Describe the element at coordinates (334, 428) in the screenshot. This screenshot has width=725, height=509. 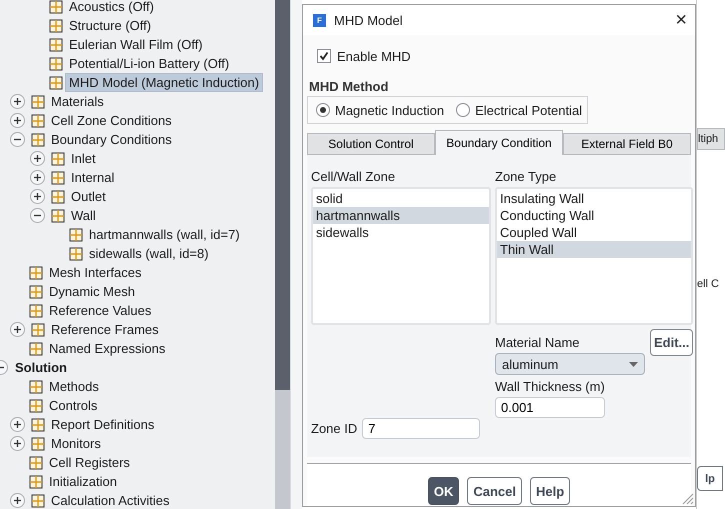
I see `field-label: Zone ID` at that location.